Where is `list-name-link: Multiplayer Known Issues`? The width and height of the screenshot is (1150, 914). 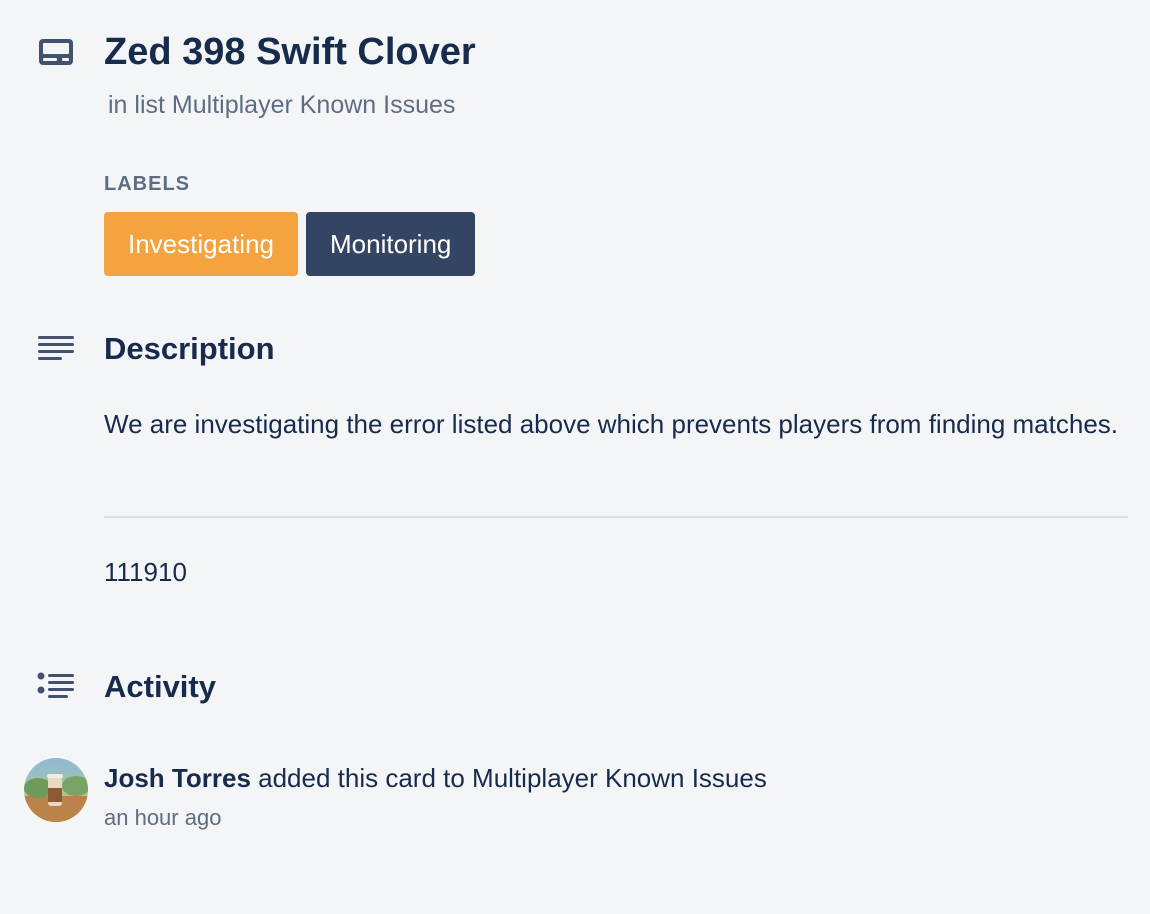 list-name-link: Multiplayer Known Issues is located at coordinates (313, 105).